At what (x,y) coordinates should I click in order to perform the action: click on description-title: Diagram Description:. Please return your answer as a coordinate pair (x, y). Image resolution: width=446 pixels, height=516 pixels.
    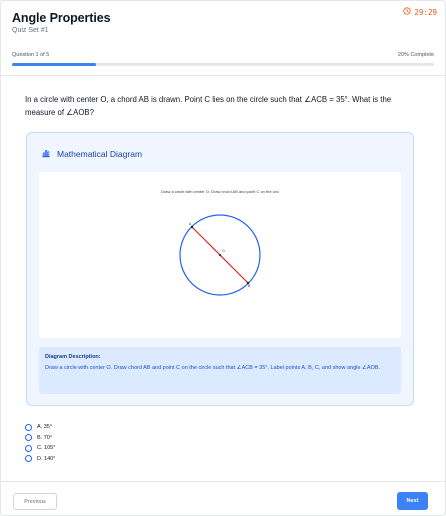
    Looking at the image, I should click on (73, 357).